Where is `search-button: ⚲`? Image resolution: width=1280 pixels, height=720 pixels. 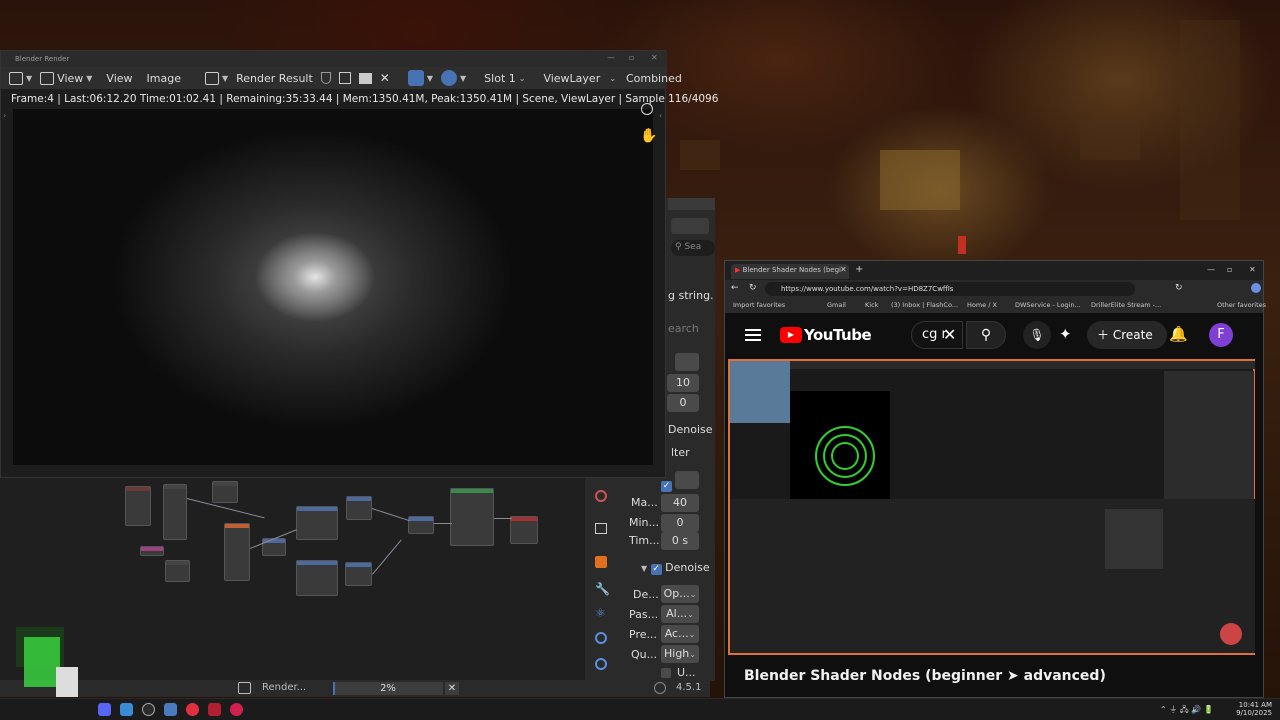 search-button: ⚲ is located at coordinates (986, 335).